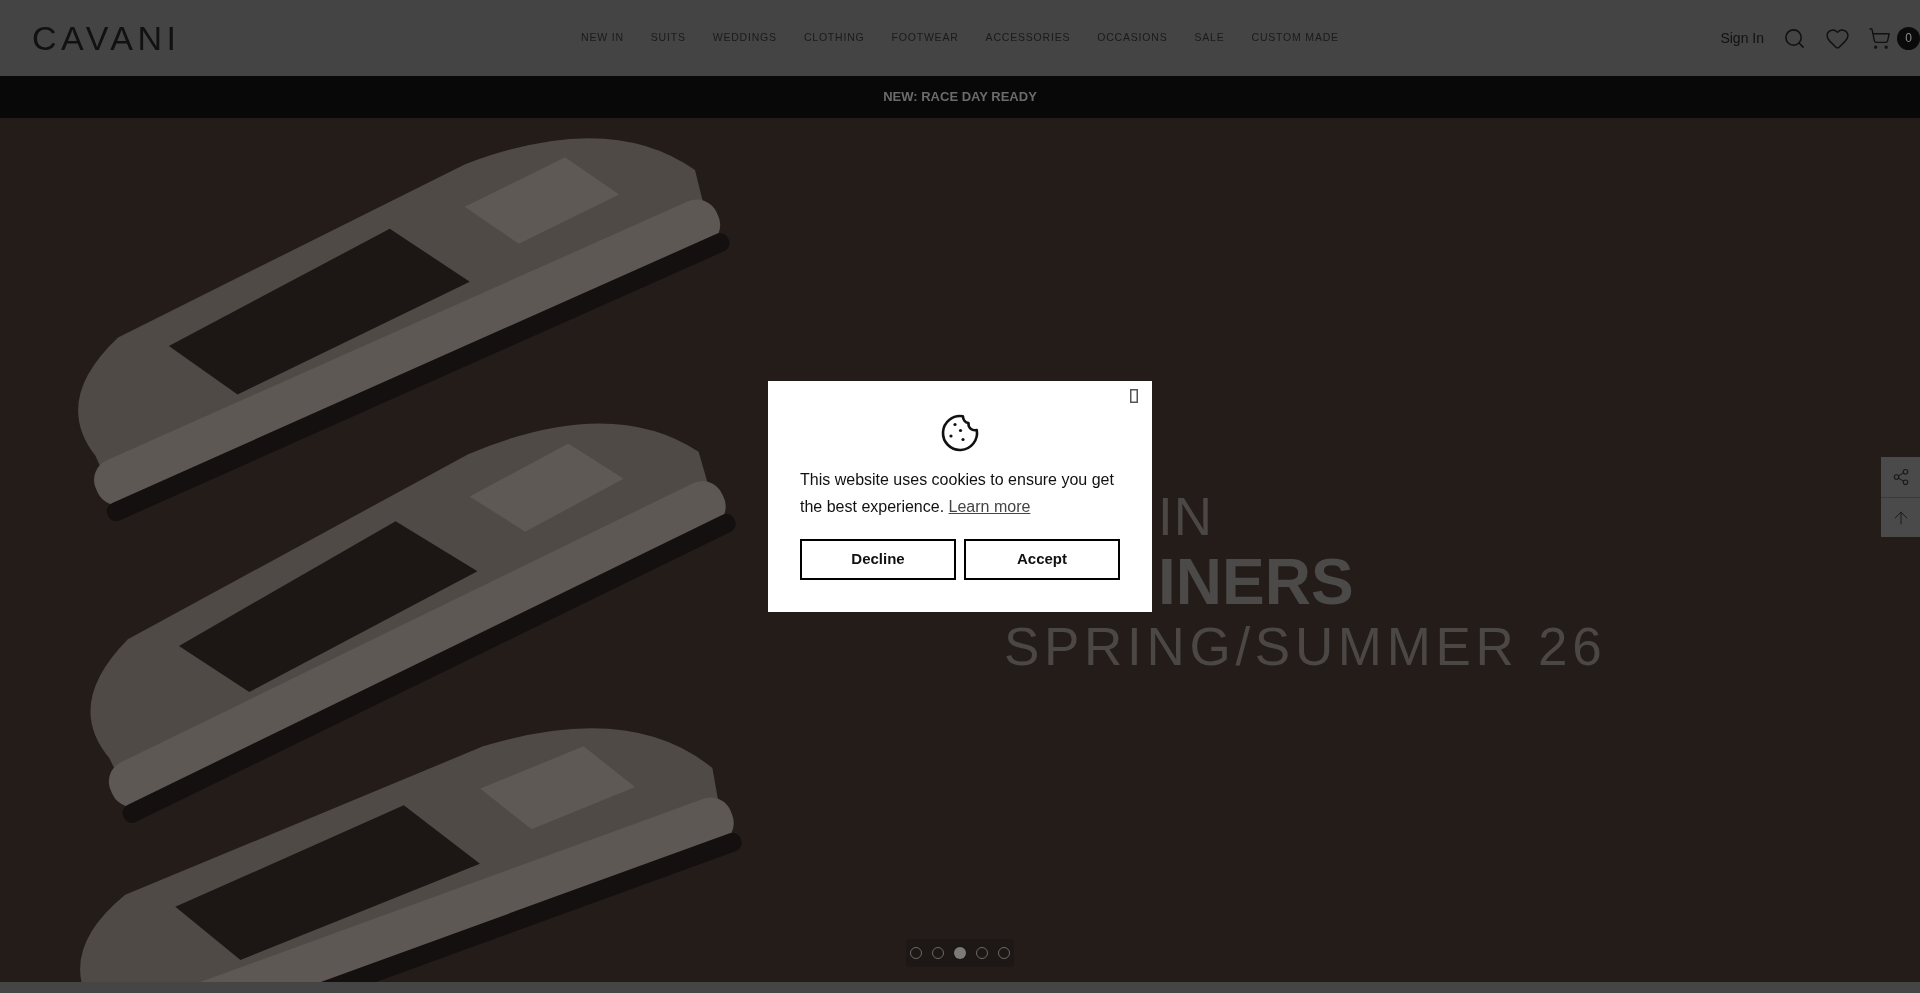  Describe the element at coordinates (1794, 38) in the screenshot. I see `search-icon` at that location.